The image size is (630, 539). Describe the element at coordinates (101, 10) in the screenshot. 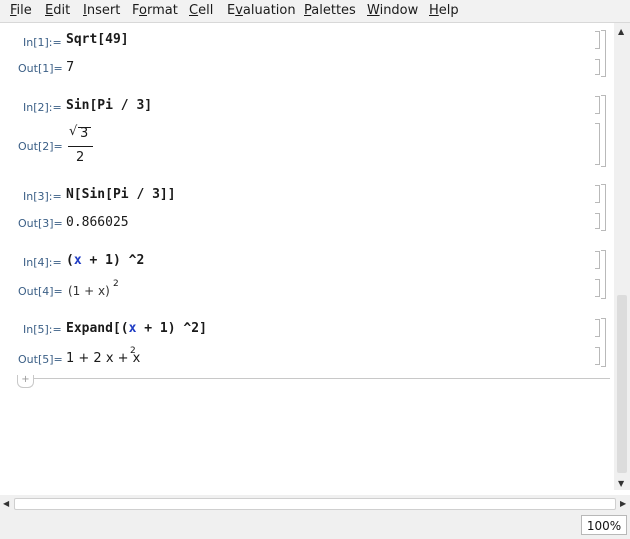

I see `menu-insert: Insert` at that location.